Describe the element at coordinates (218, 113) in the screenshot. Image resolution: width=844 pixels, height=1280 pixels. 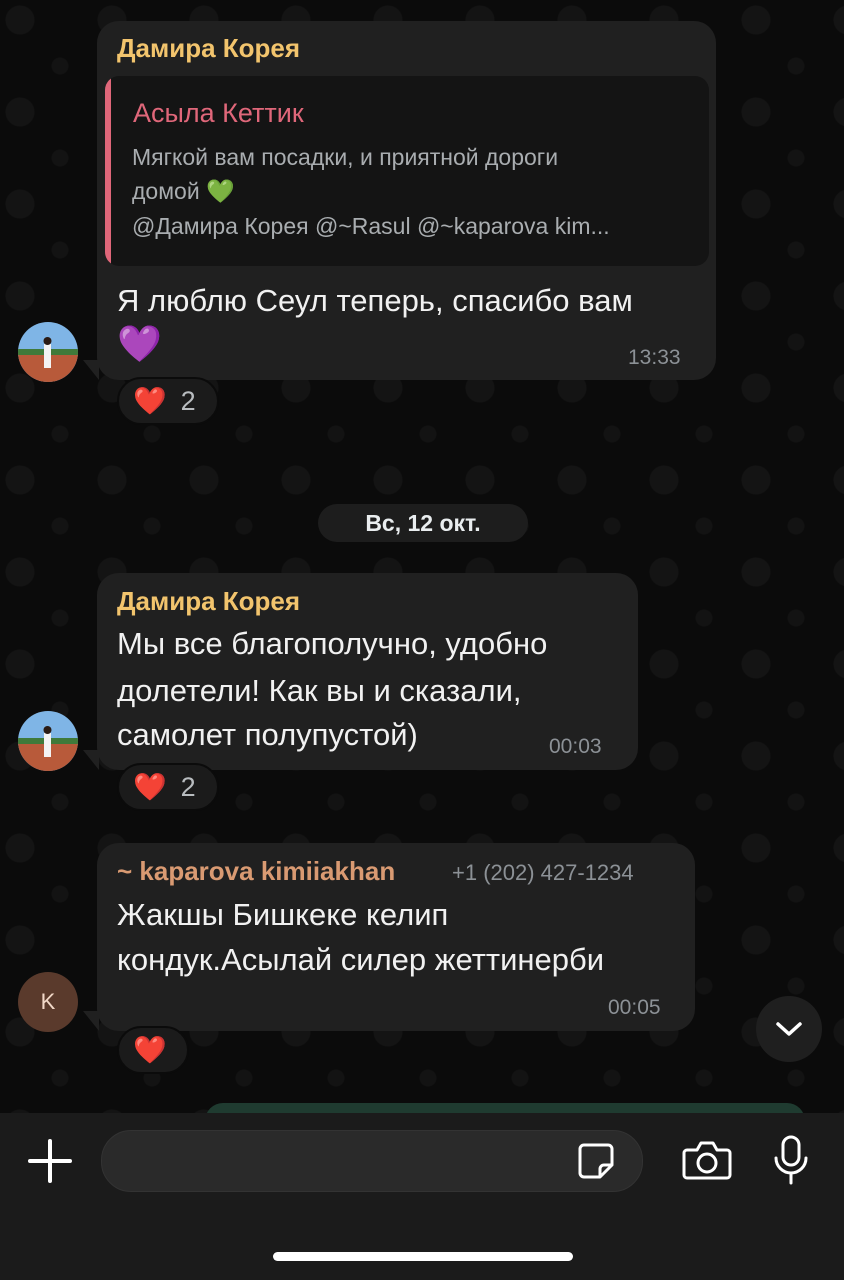
I see `reply-author: Асыла Кеттик` at that location.